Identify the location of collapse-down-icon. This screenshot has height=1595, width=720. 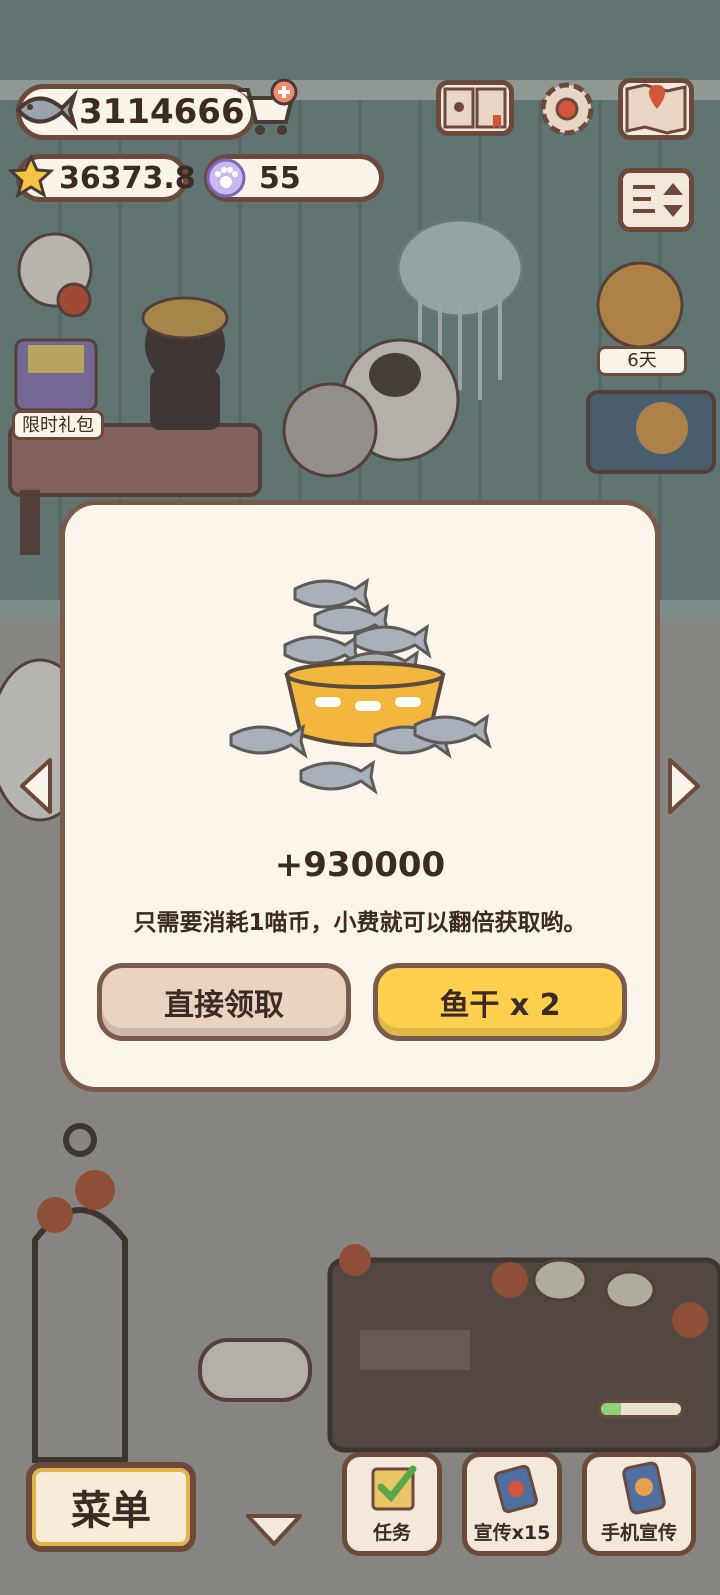
(274, 1530).